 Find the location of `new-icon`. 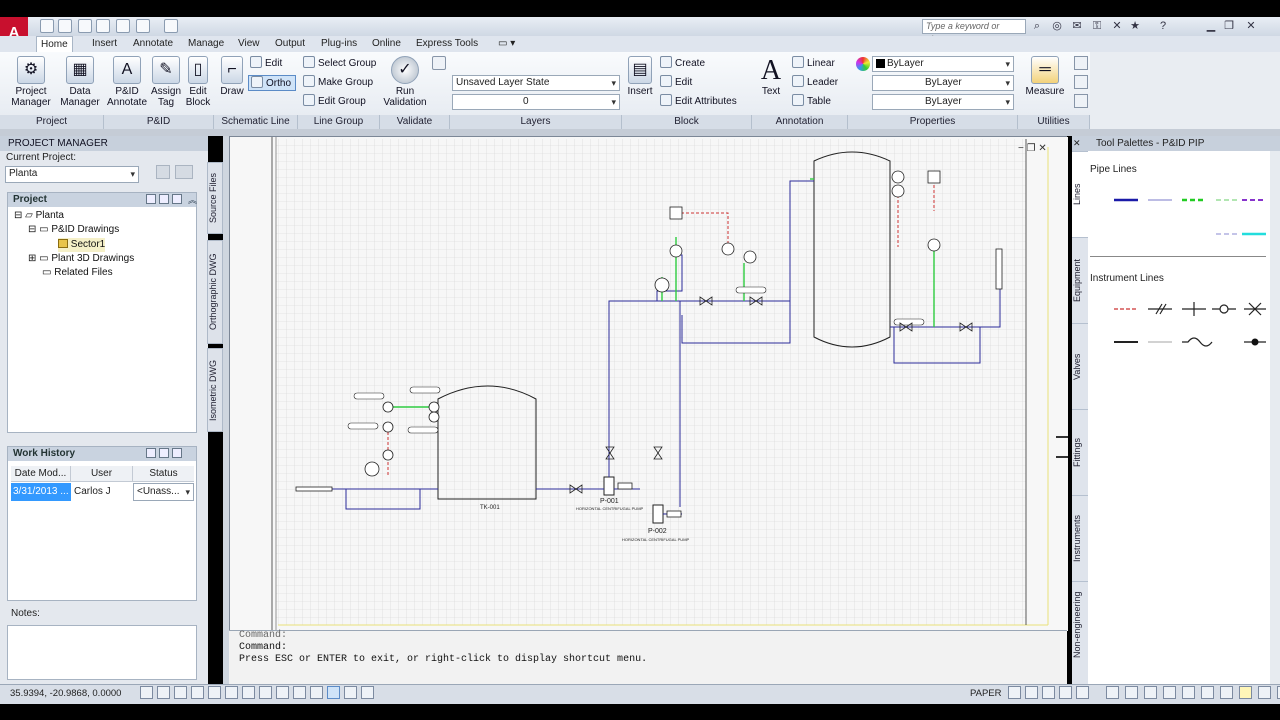

new-icon is located at coordinates (47, 26).